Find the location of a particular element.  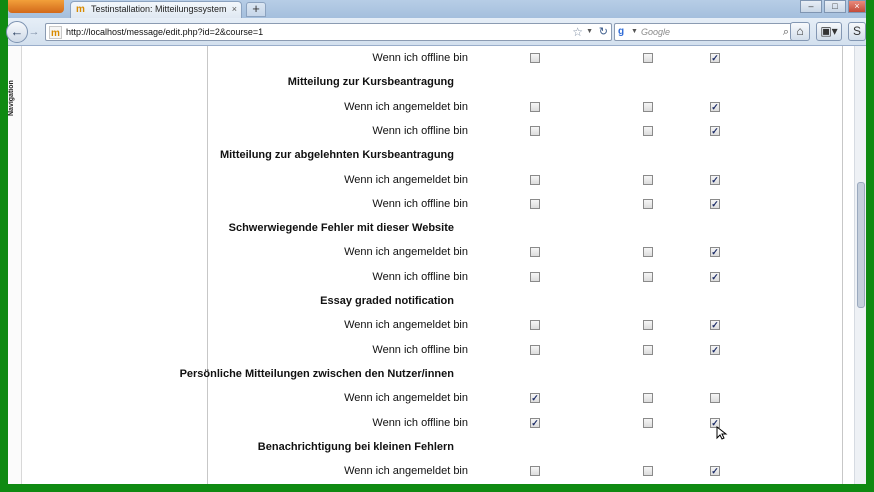

maximize-icon: □ is located at coordinates (835, 6).